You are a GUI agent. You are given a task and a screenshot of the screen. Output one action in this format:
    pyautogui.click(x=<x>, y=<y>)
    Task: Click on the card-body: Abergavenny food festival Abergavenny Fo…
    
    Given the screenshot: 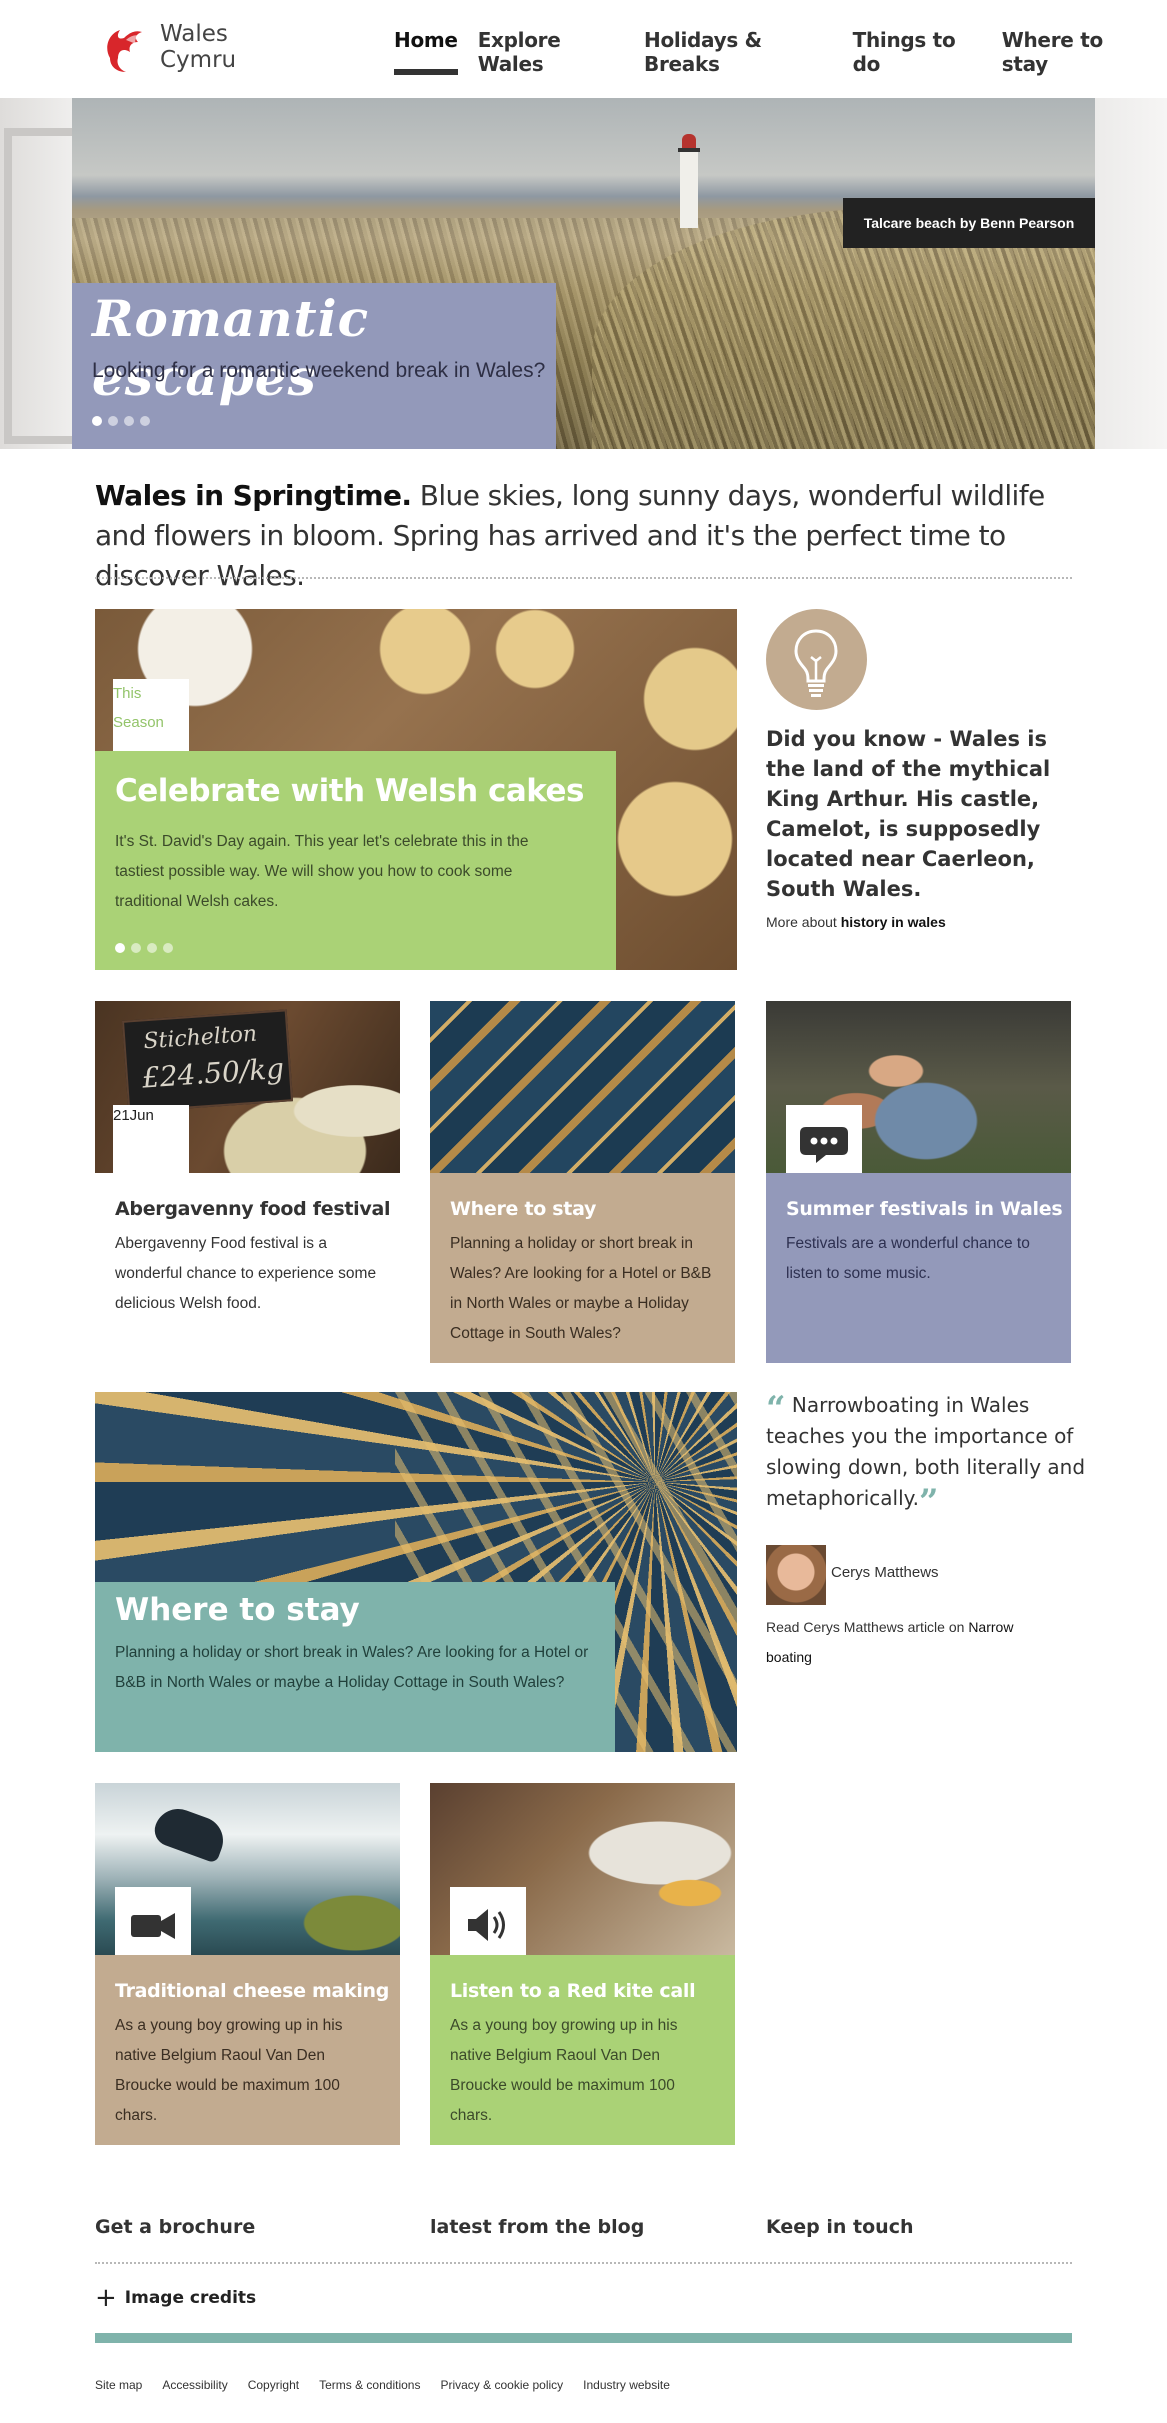 What is the action you would take?
    pyautogui.click(x=247, y=1268)
    